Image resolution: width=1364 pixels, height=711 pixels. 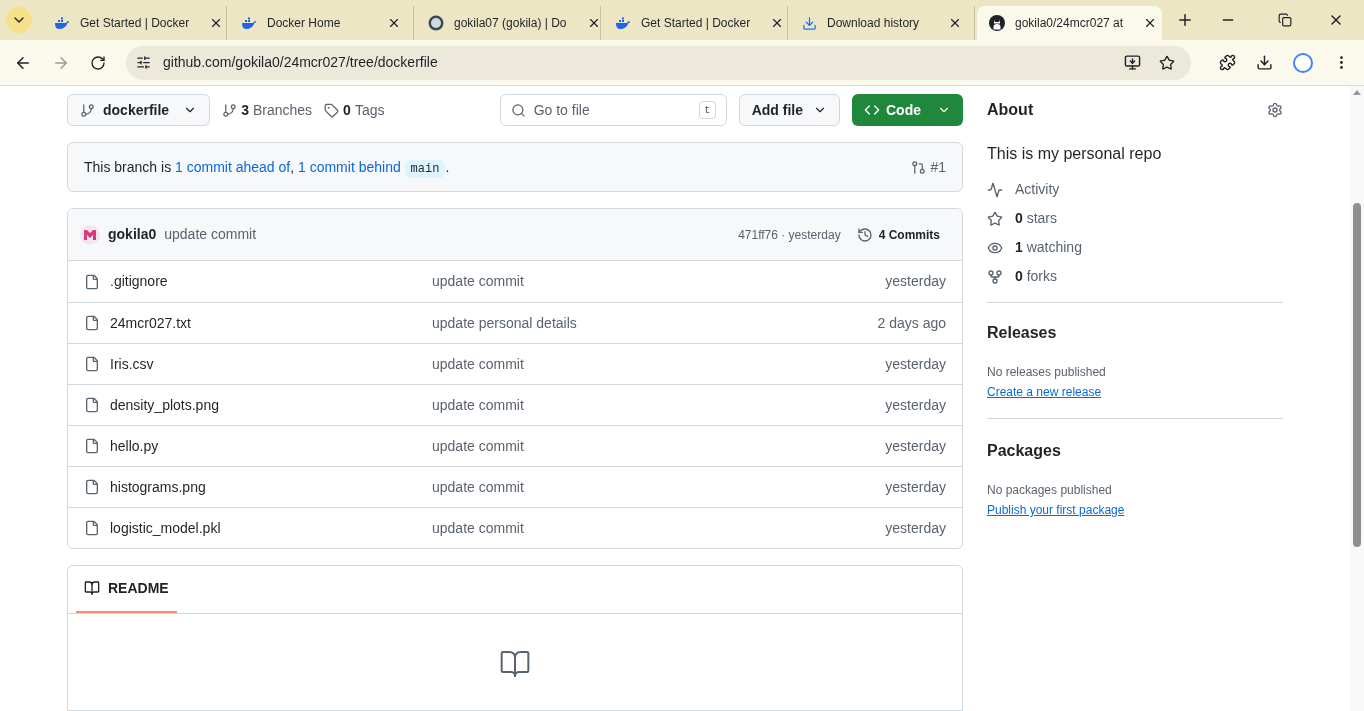 What do you see at coordinates (1050, 490) in the screenshot?
I see `packages-note: No packages published` at bounding box center [1050, 490].